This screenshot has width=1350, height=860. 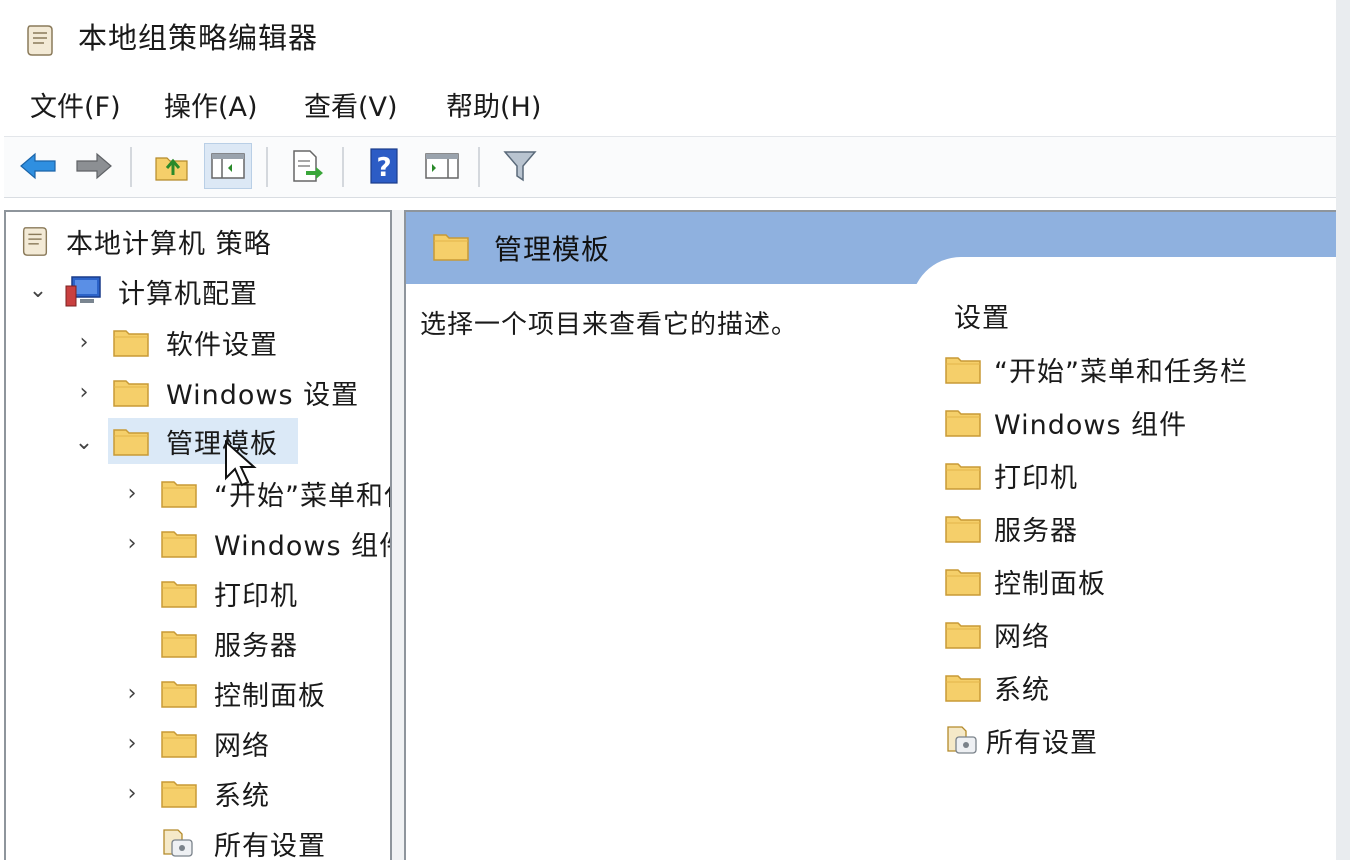 I want to click on tree-item-start-menu: “开始”菜单和任务栏, so click(x=275, y=493).